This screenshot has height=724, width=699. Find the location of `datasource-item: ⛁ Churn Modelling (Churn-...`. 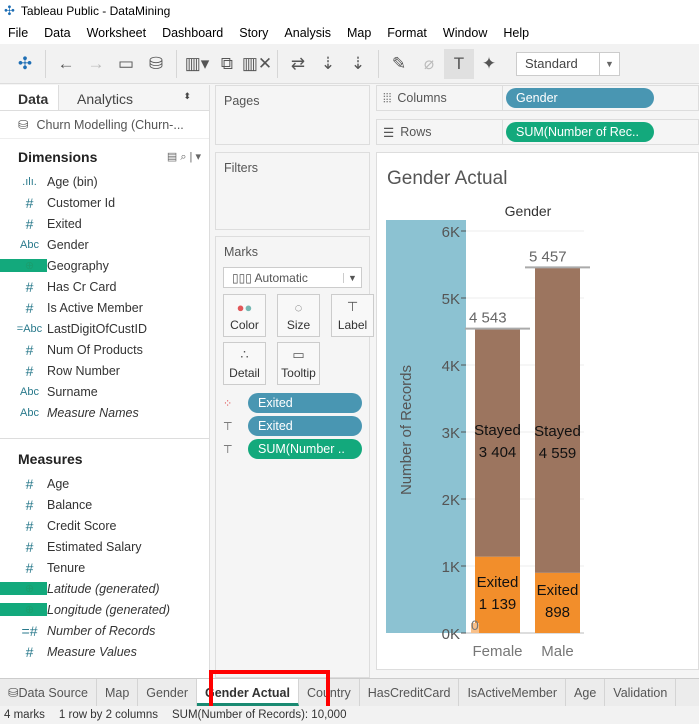

datasource-item: ⛁ Churn Modelling (Churn-... is located at coordinates (104, 125).